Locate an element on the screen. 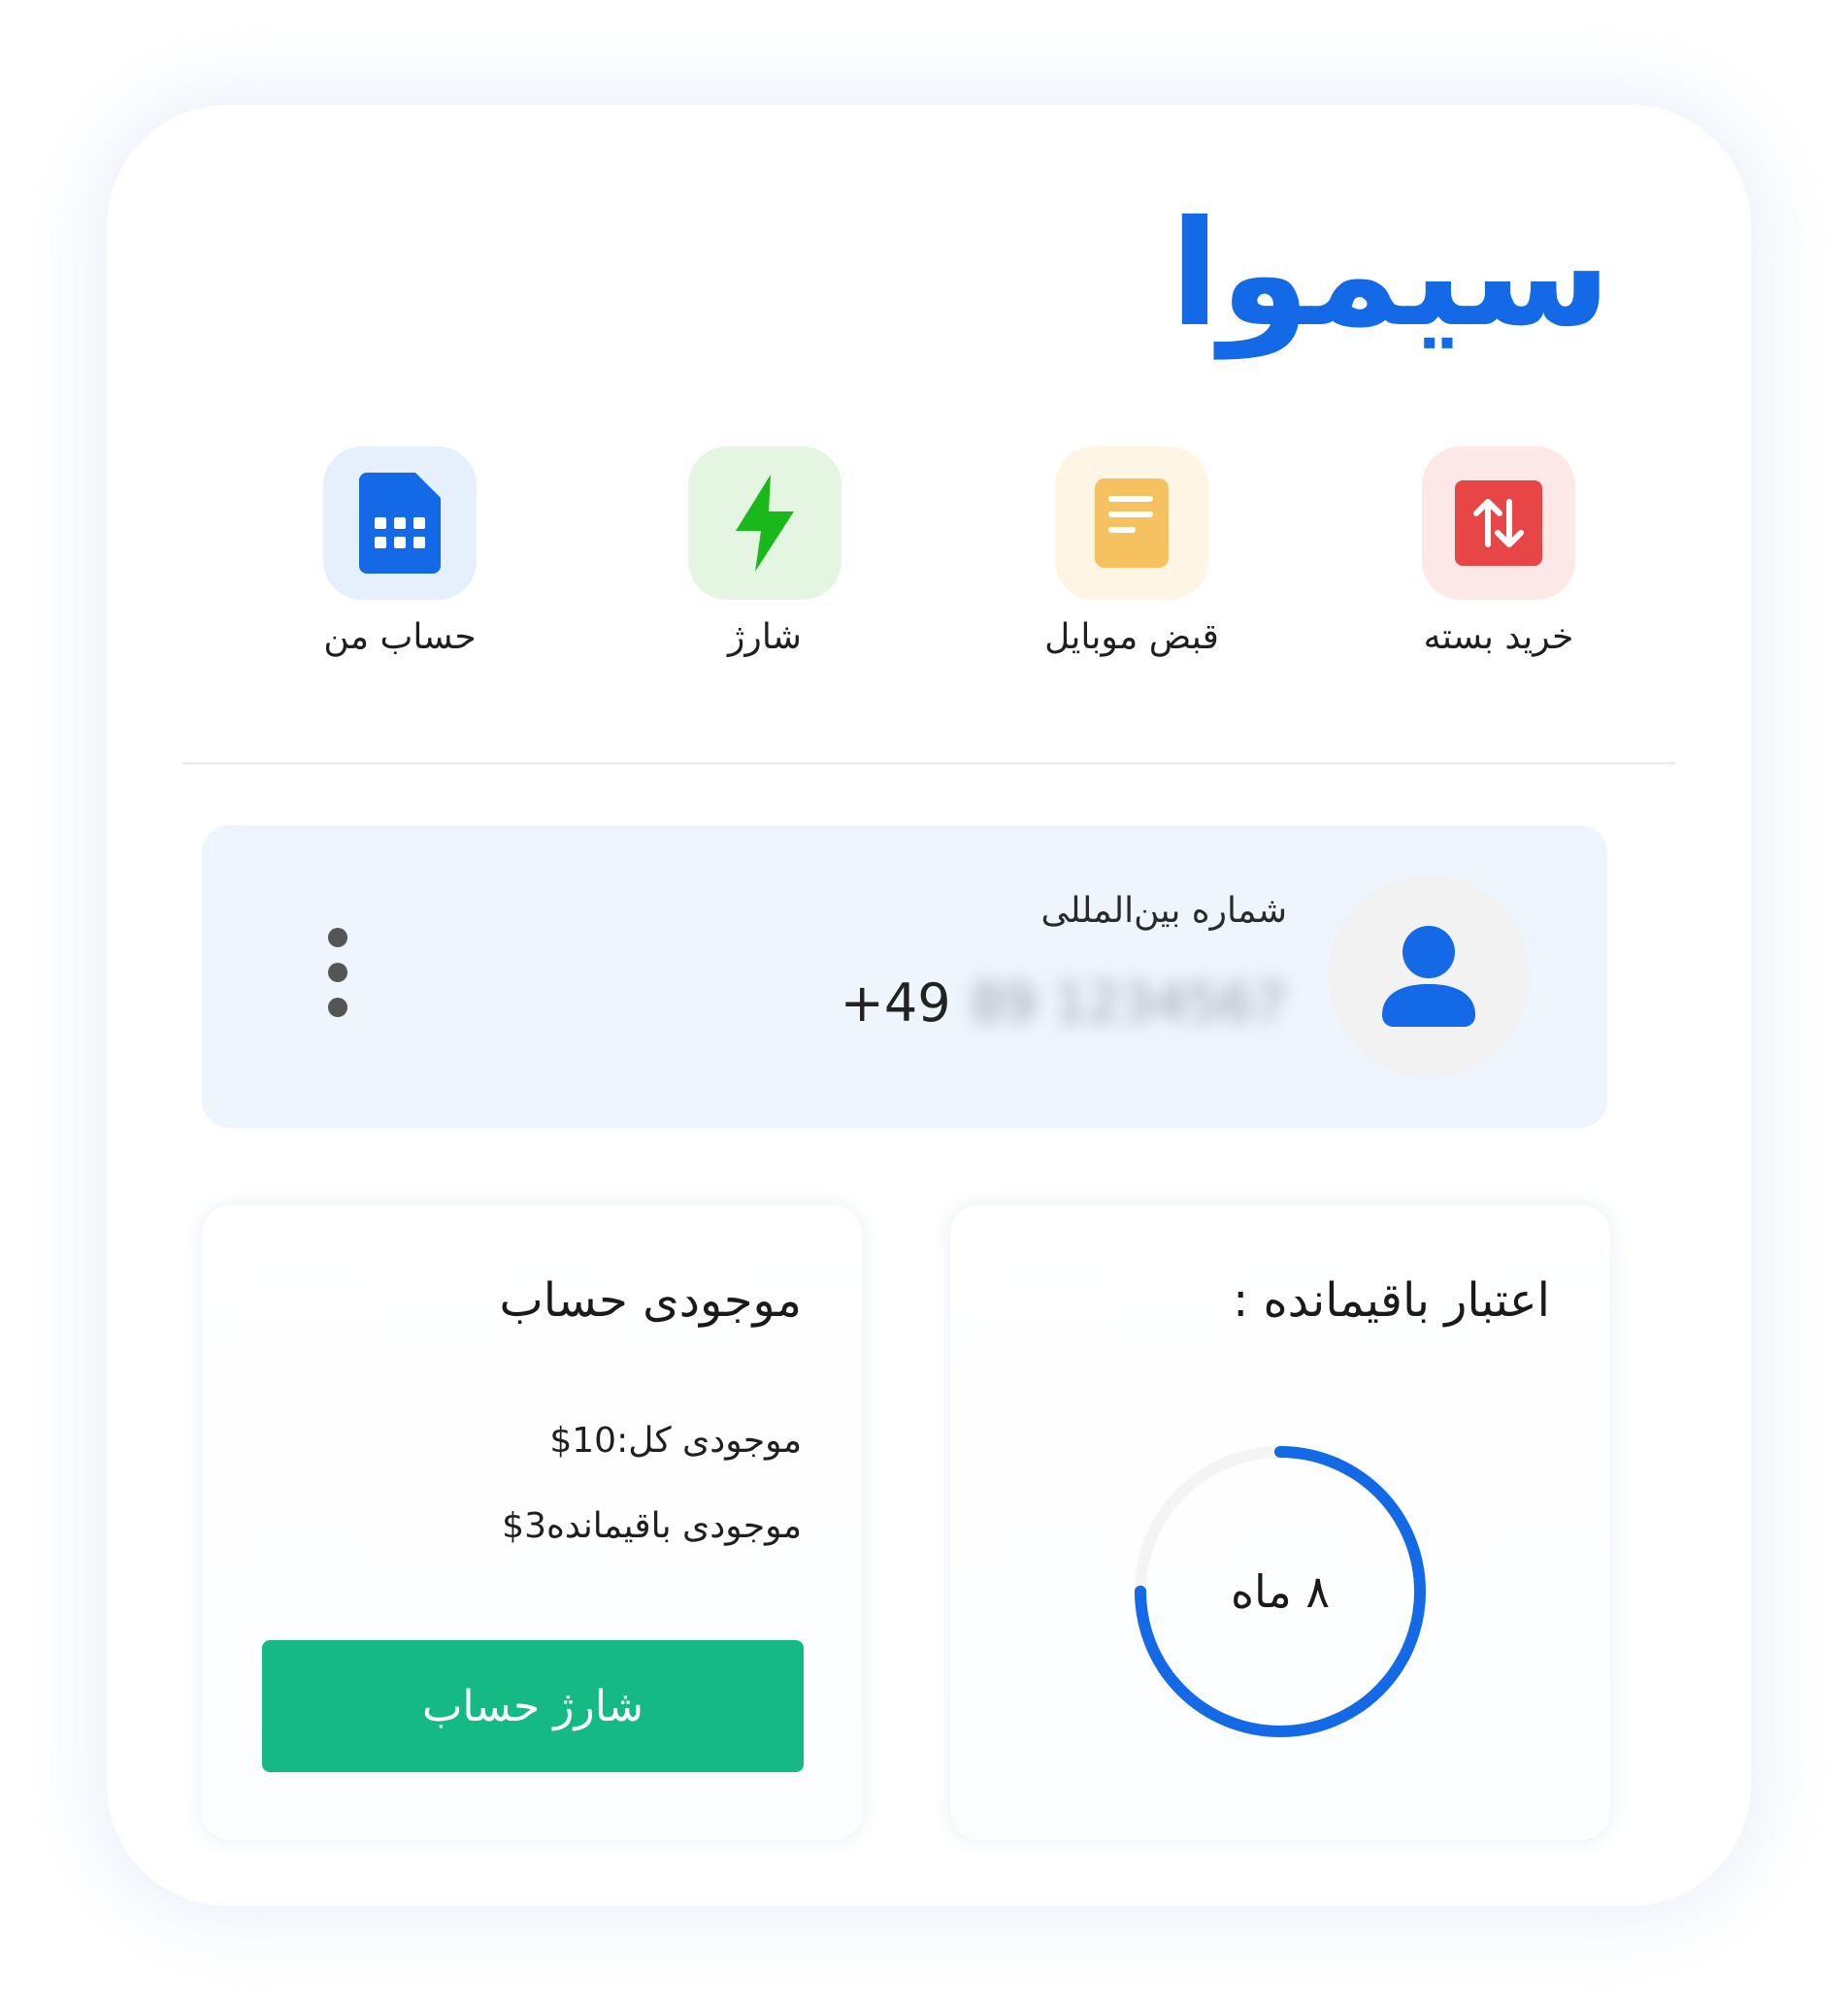 The width and height of the screenshot is (1848, 2007). quick-actions: حساب من شارژ قبض موبایل خرید بسته is located at coordinates (929, 562).